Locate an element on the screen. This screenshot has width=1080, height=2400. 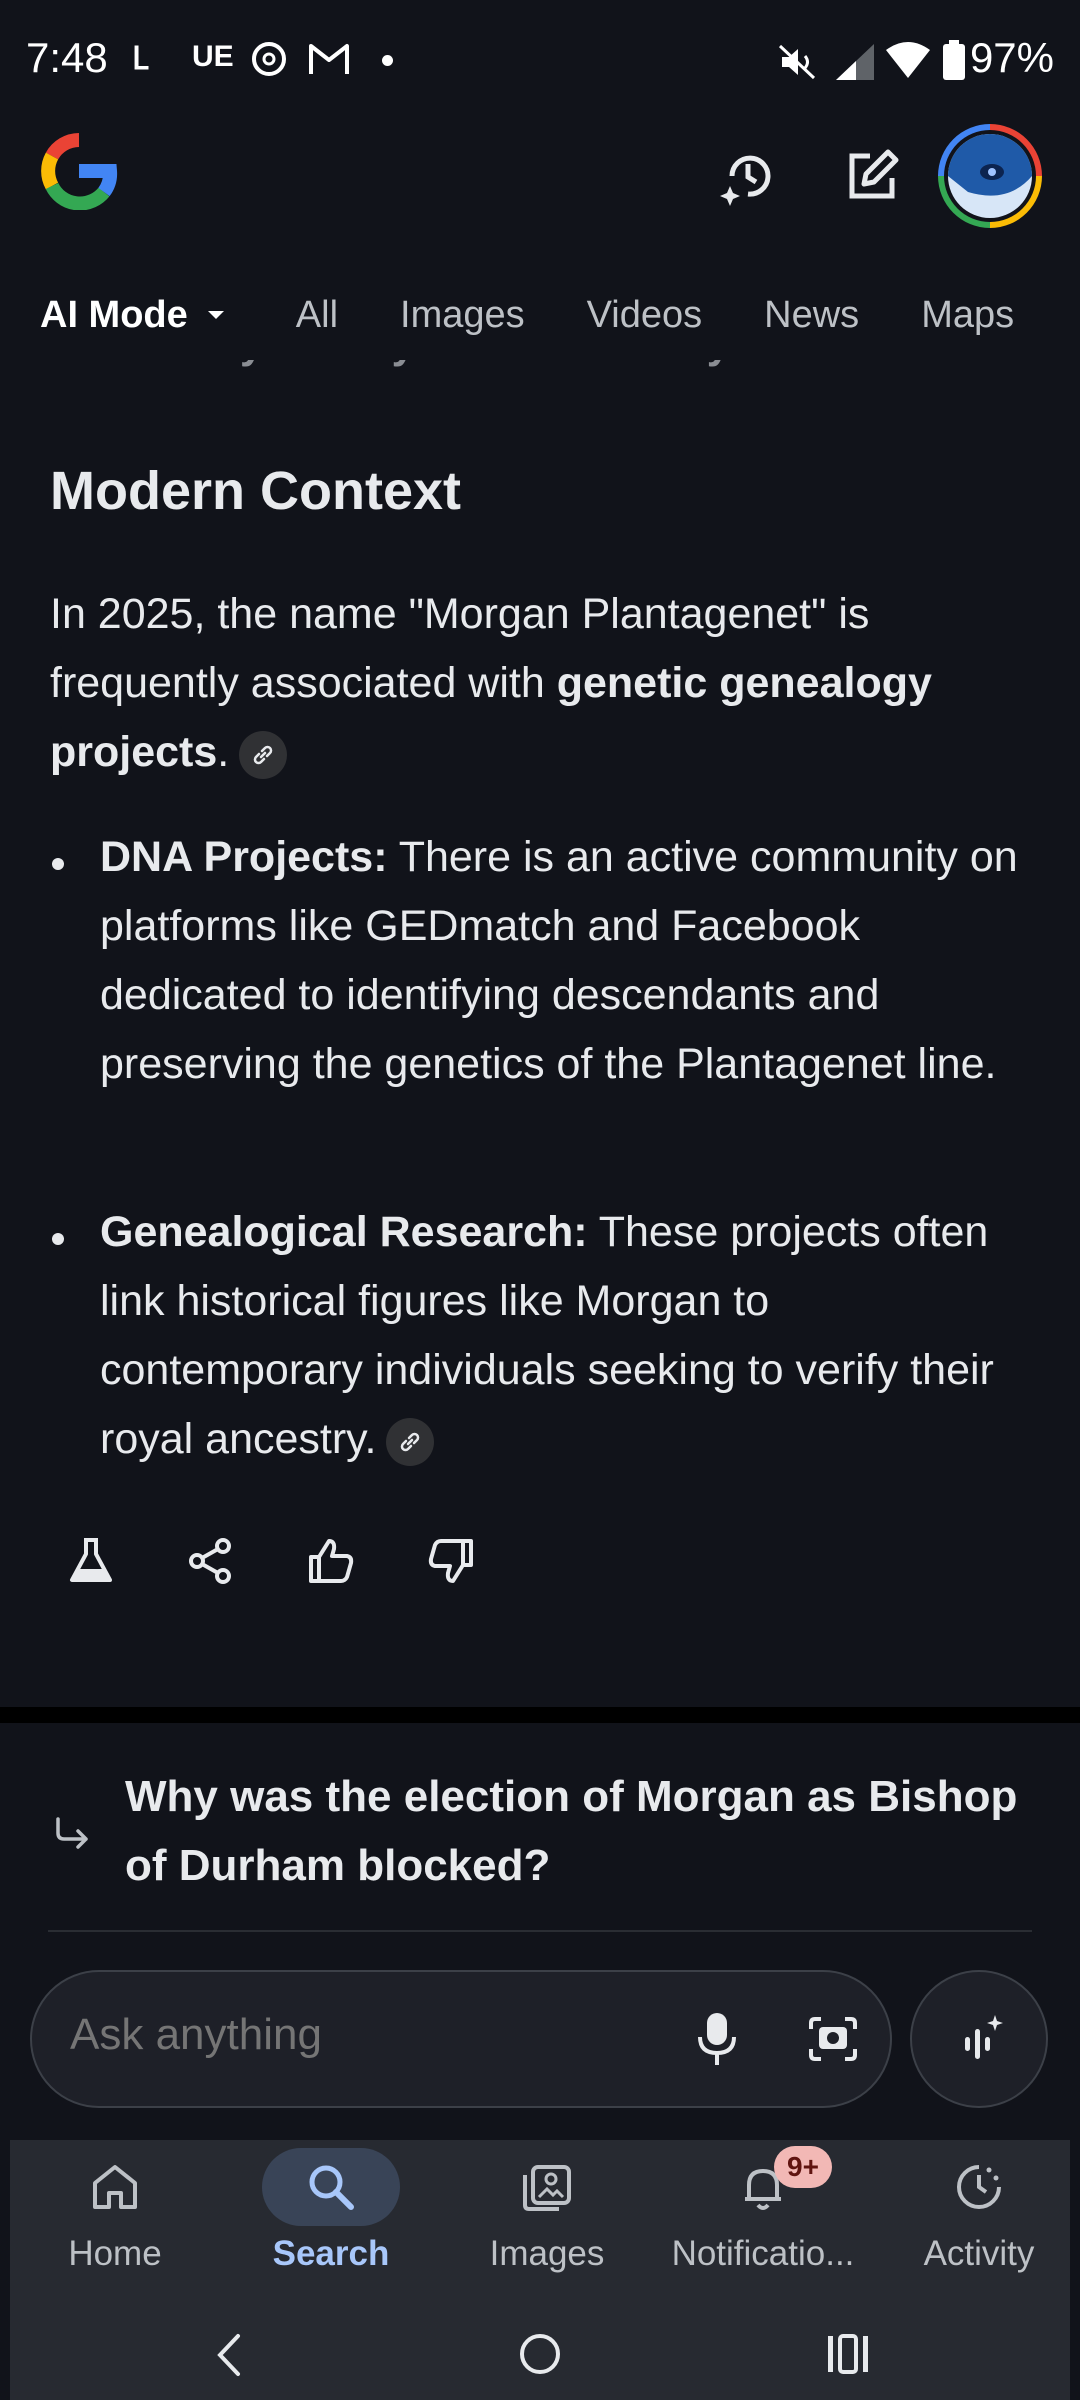
section-heading: Modern Context is located at coordinates (255, 491).